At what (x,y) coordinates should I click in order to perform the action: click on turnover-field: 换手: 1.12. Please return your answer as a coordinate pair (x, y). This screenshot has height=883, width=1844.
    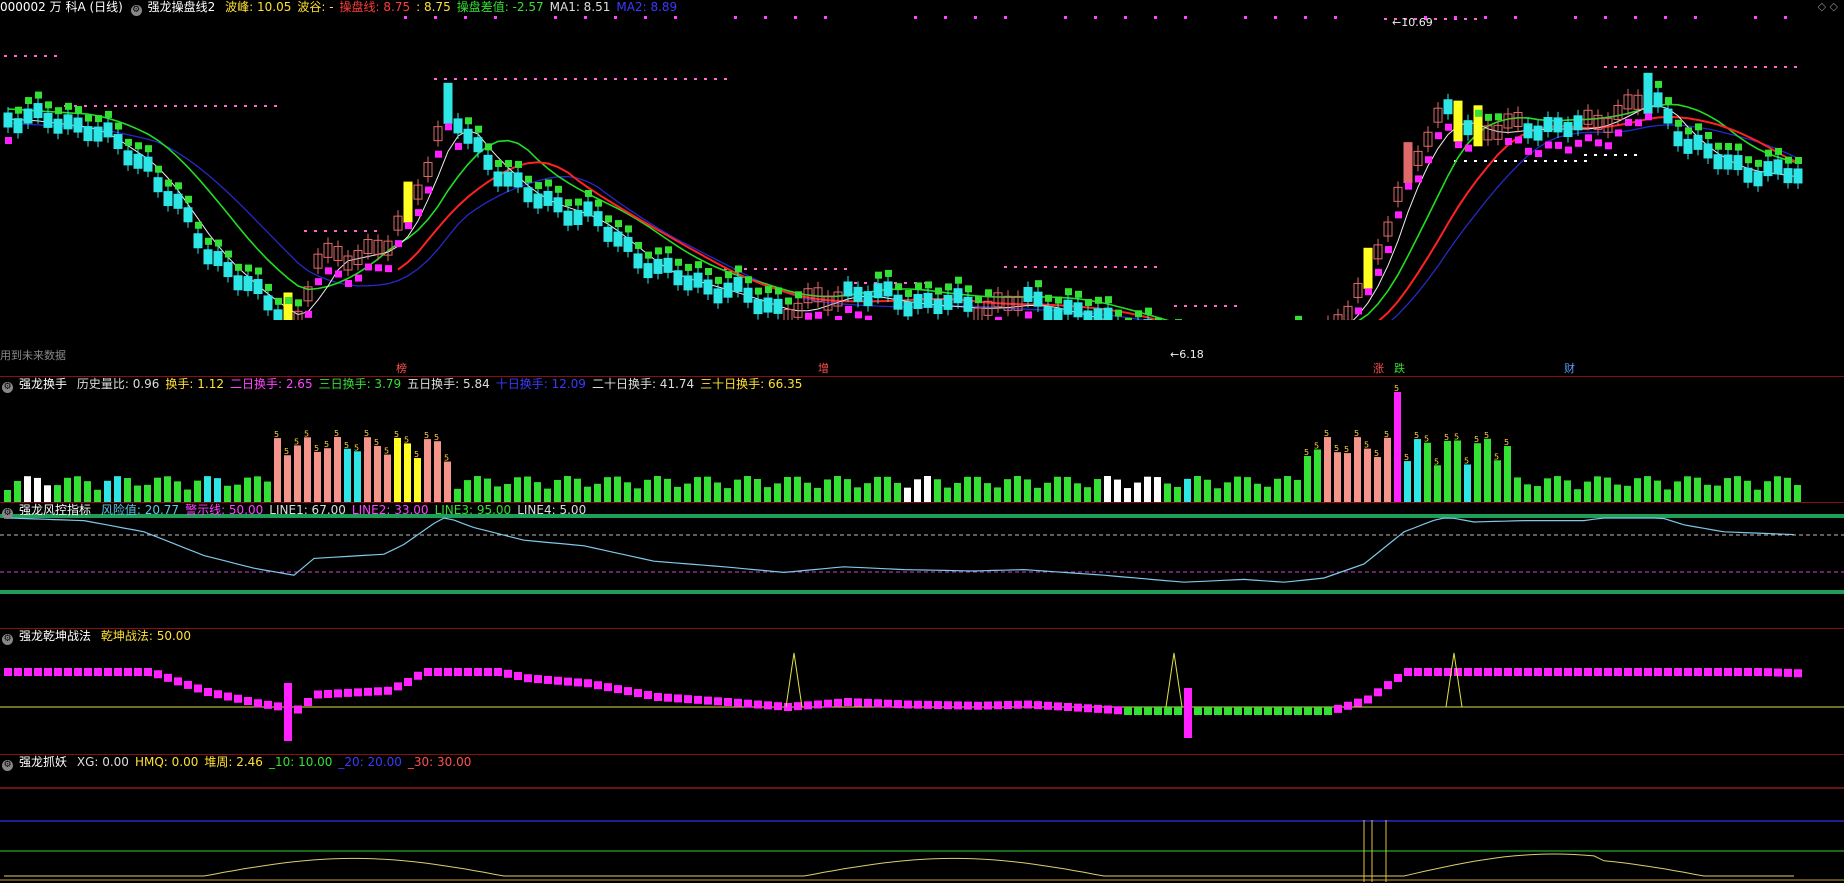
    Looking at the image, I should click on (194, 384).